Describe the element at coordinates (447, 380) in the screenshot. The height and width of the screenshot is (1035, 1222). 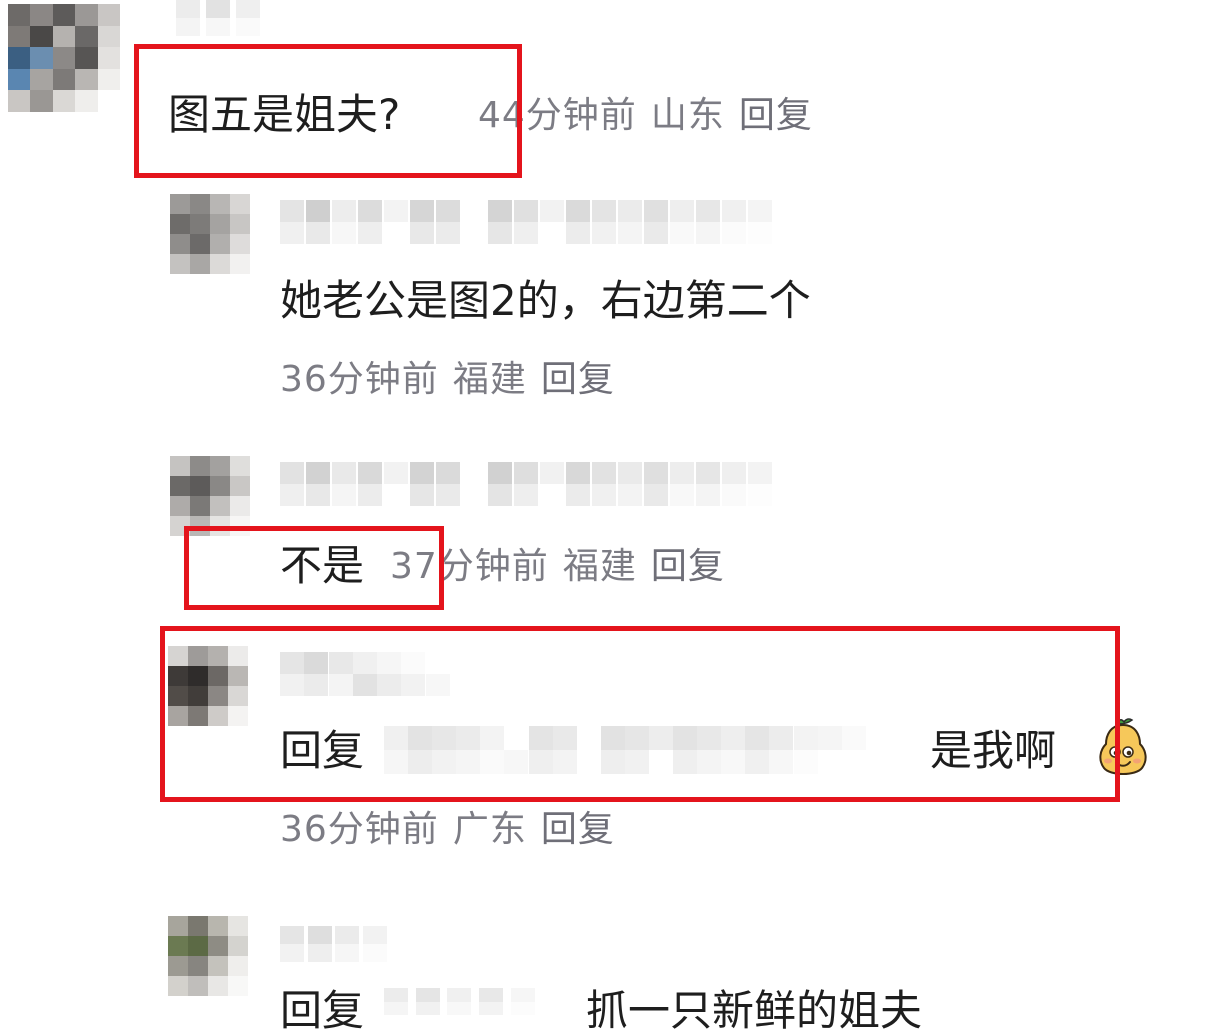
I see `comment-meta: 36分钟前 福建 回复` at that location.